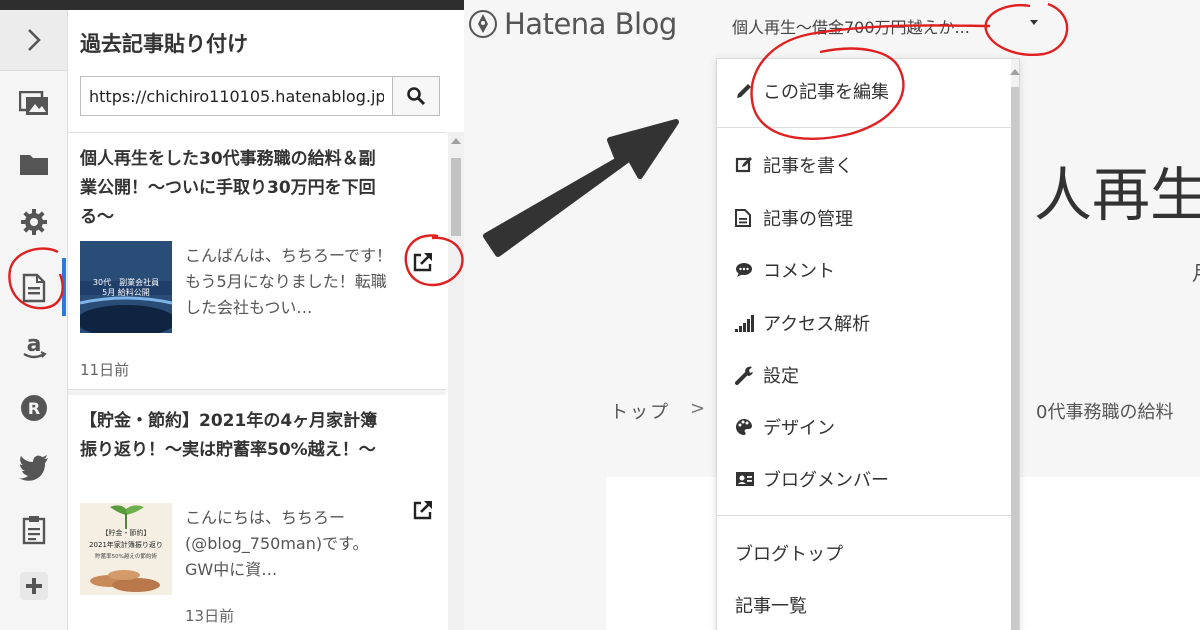  I want to click on menu-item-analytics: アクセス解析, so click(864, 323).